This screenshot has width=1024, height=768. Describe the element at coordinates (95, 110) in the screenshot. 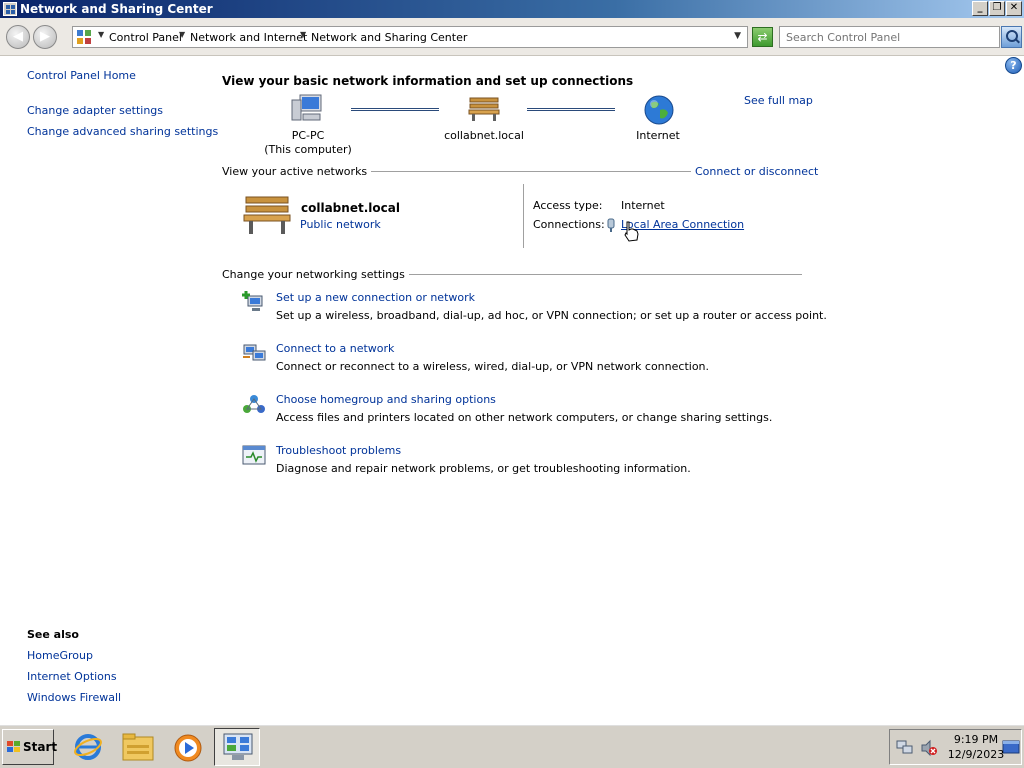

I see `change-adapter-settings-link: Change adapter settings` at that location.